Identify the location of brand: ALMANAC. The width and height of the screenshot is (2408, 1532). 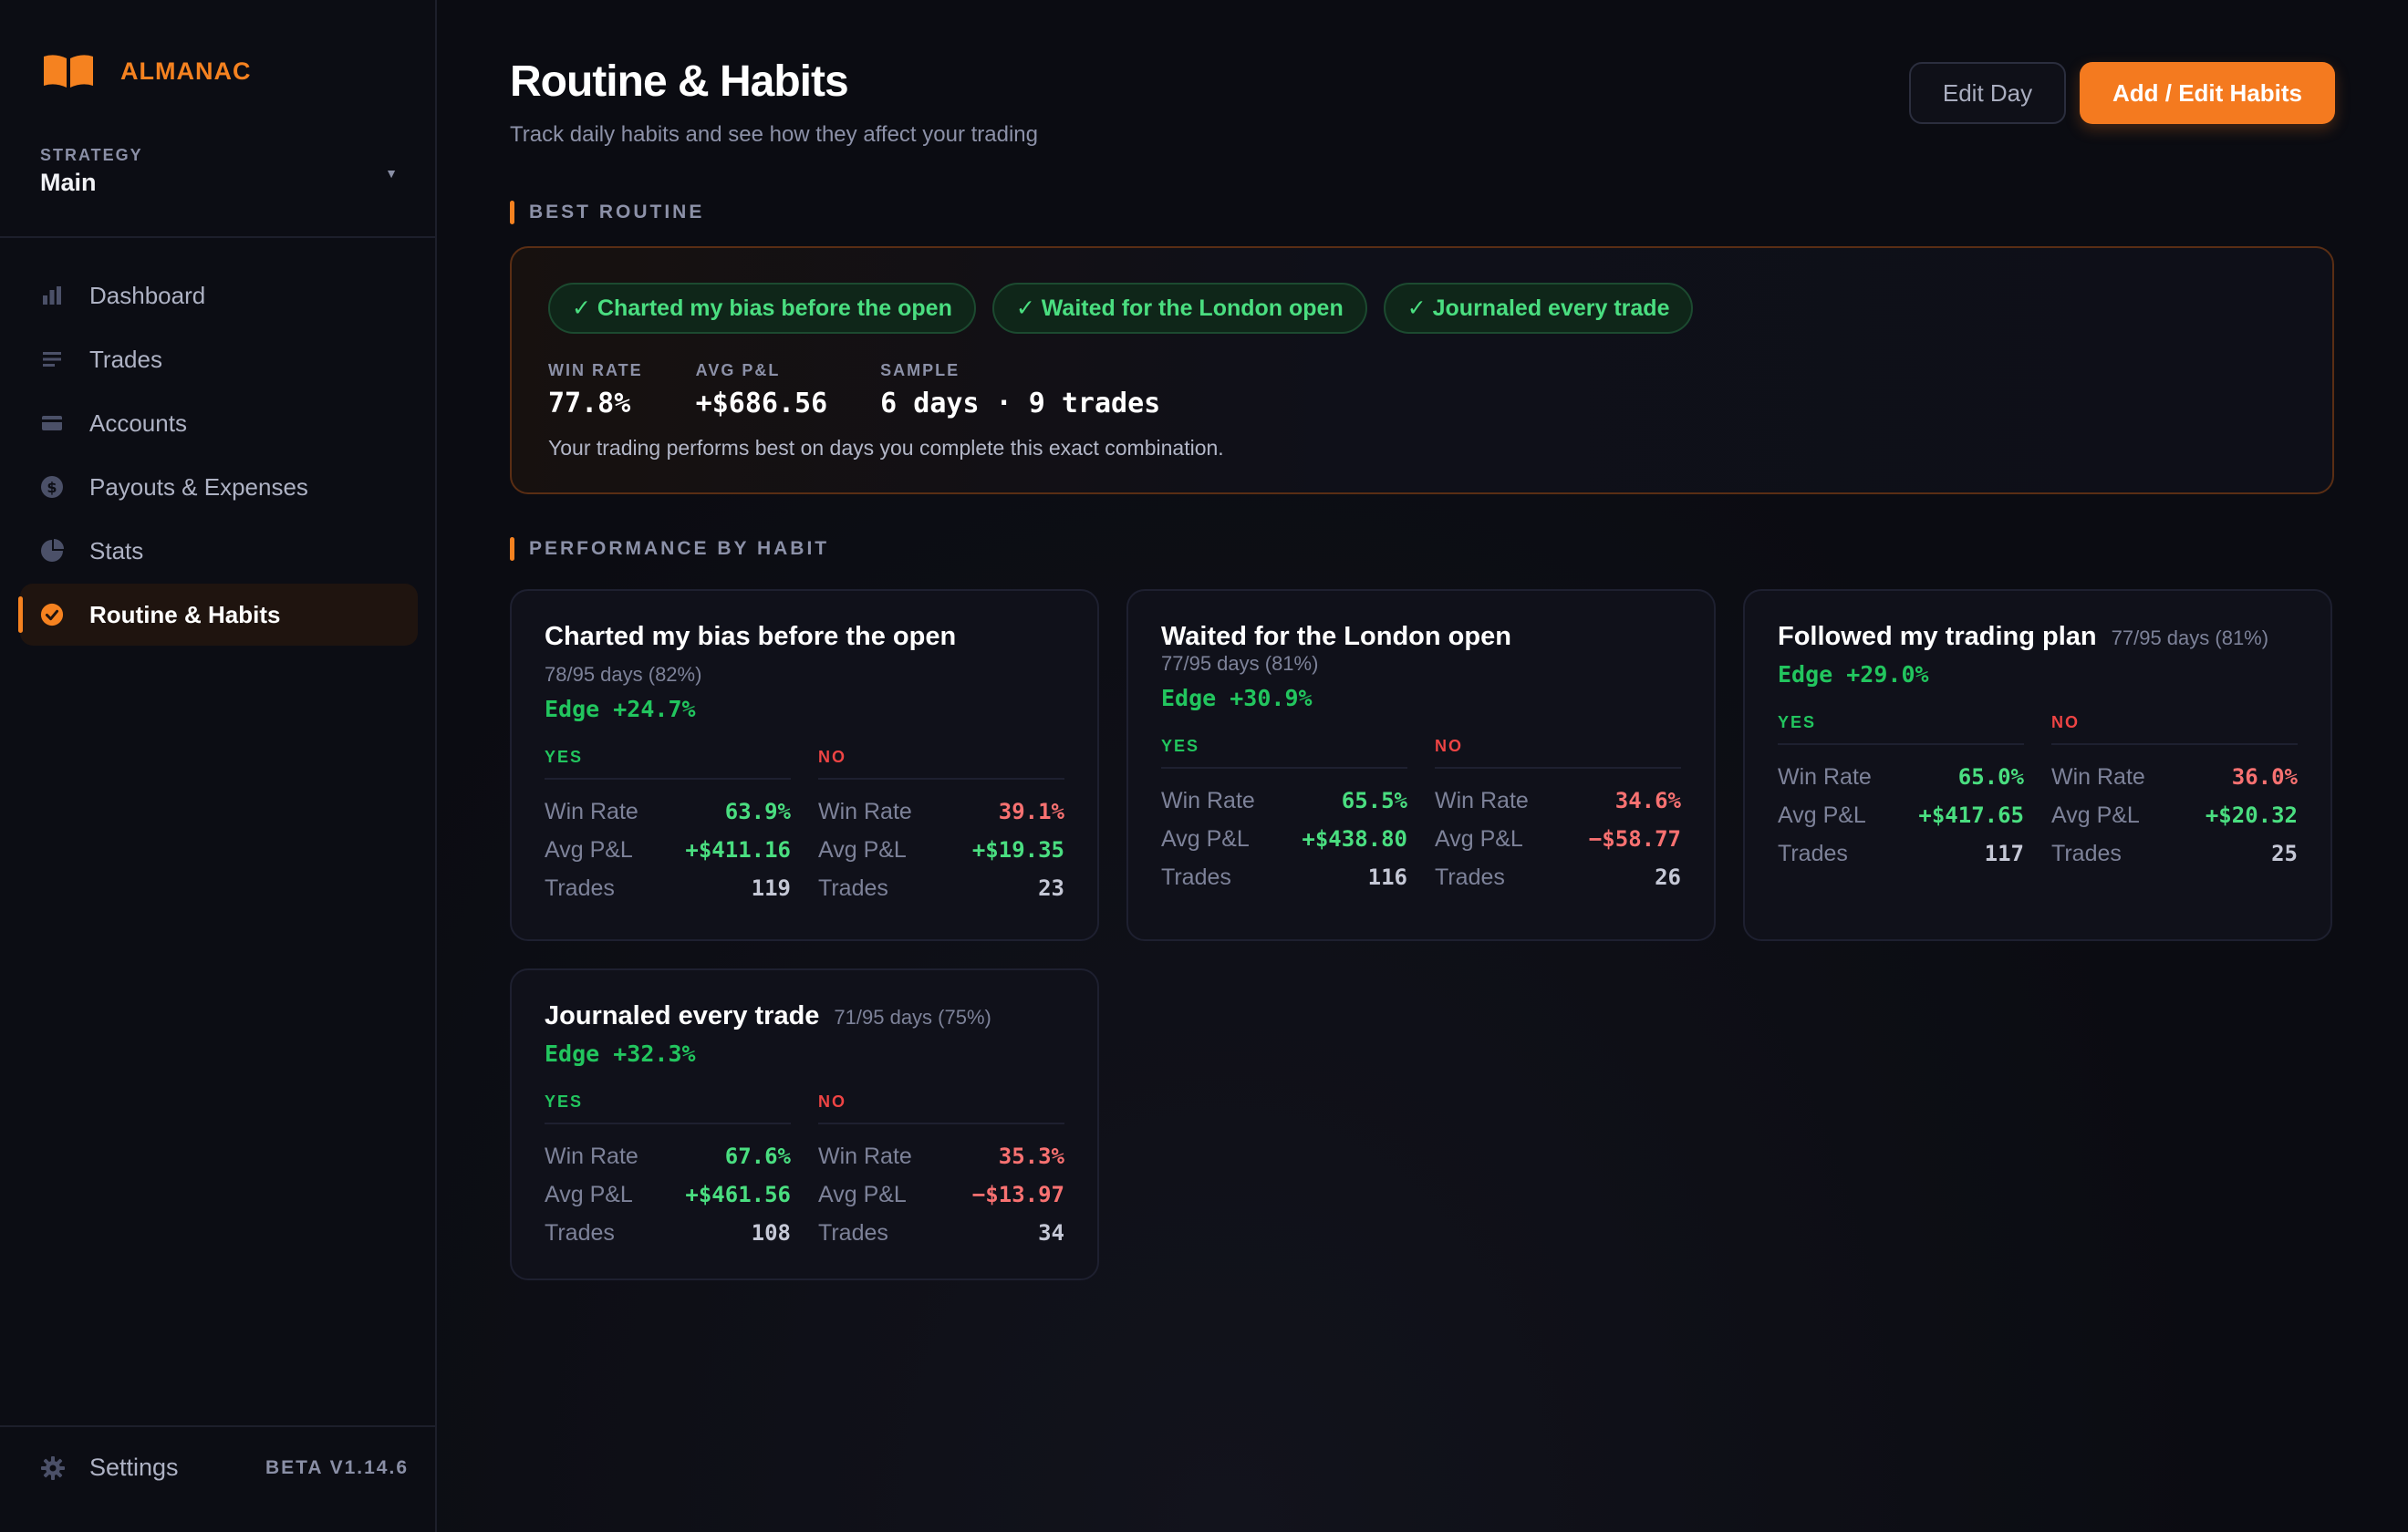
(146, 71).